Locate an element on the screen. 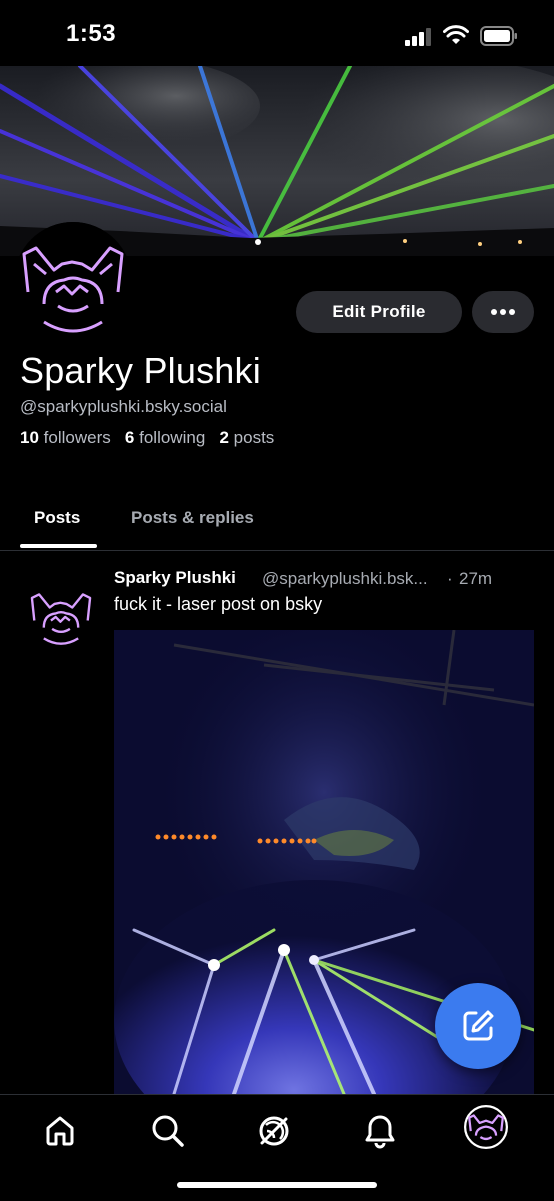 The width and height of the screenshot is (554, 1201). following-count: 6 is located at coordinates (129, 437).